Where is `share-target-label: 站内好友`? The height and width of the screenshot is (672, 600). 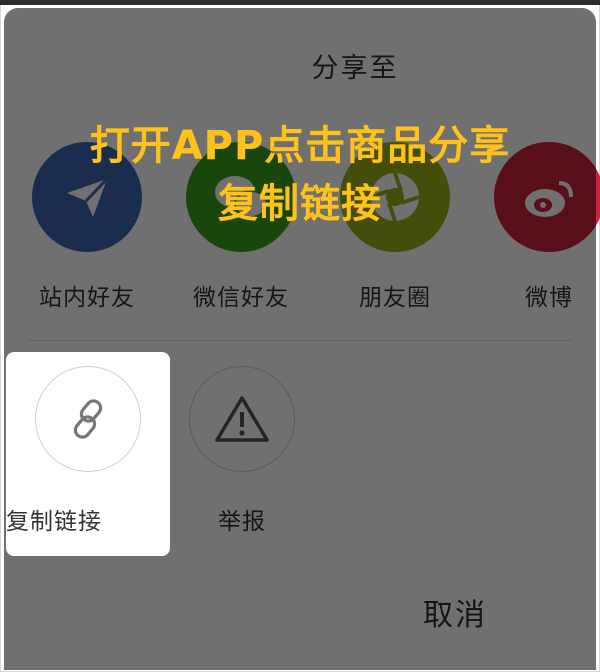 share-target-label: 站内好友 is located at coordinates (87, 298).